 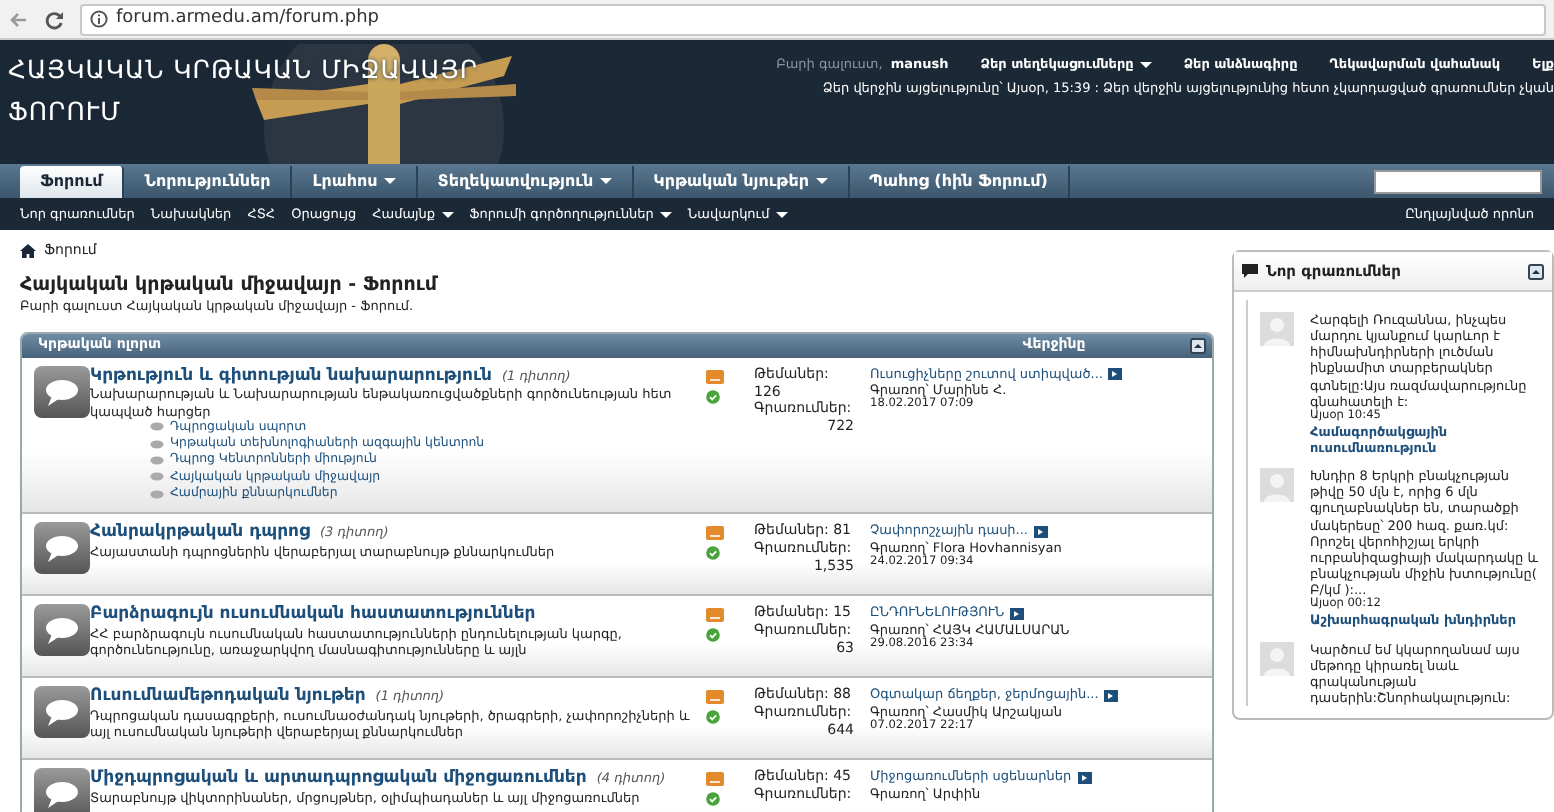 What do you see at coordinates (313, 614) in the screenshot?
I see `forum-title-link: Բարձրագույն ուսումնական հաստատություններ` at bounding box center [313, 614].